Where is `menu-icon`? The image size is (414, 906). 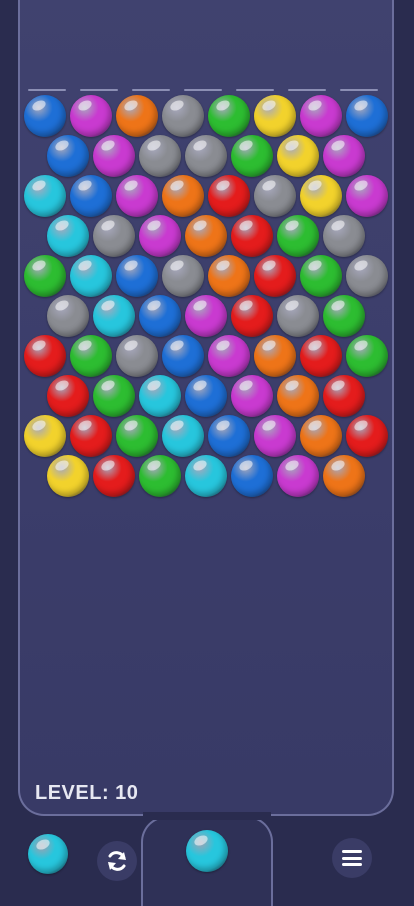
menu-icon is located at coordinates (352, 858).